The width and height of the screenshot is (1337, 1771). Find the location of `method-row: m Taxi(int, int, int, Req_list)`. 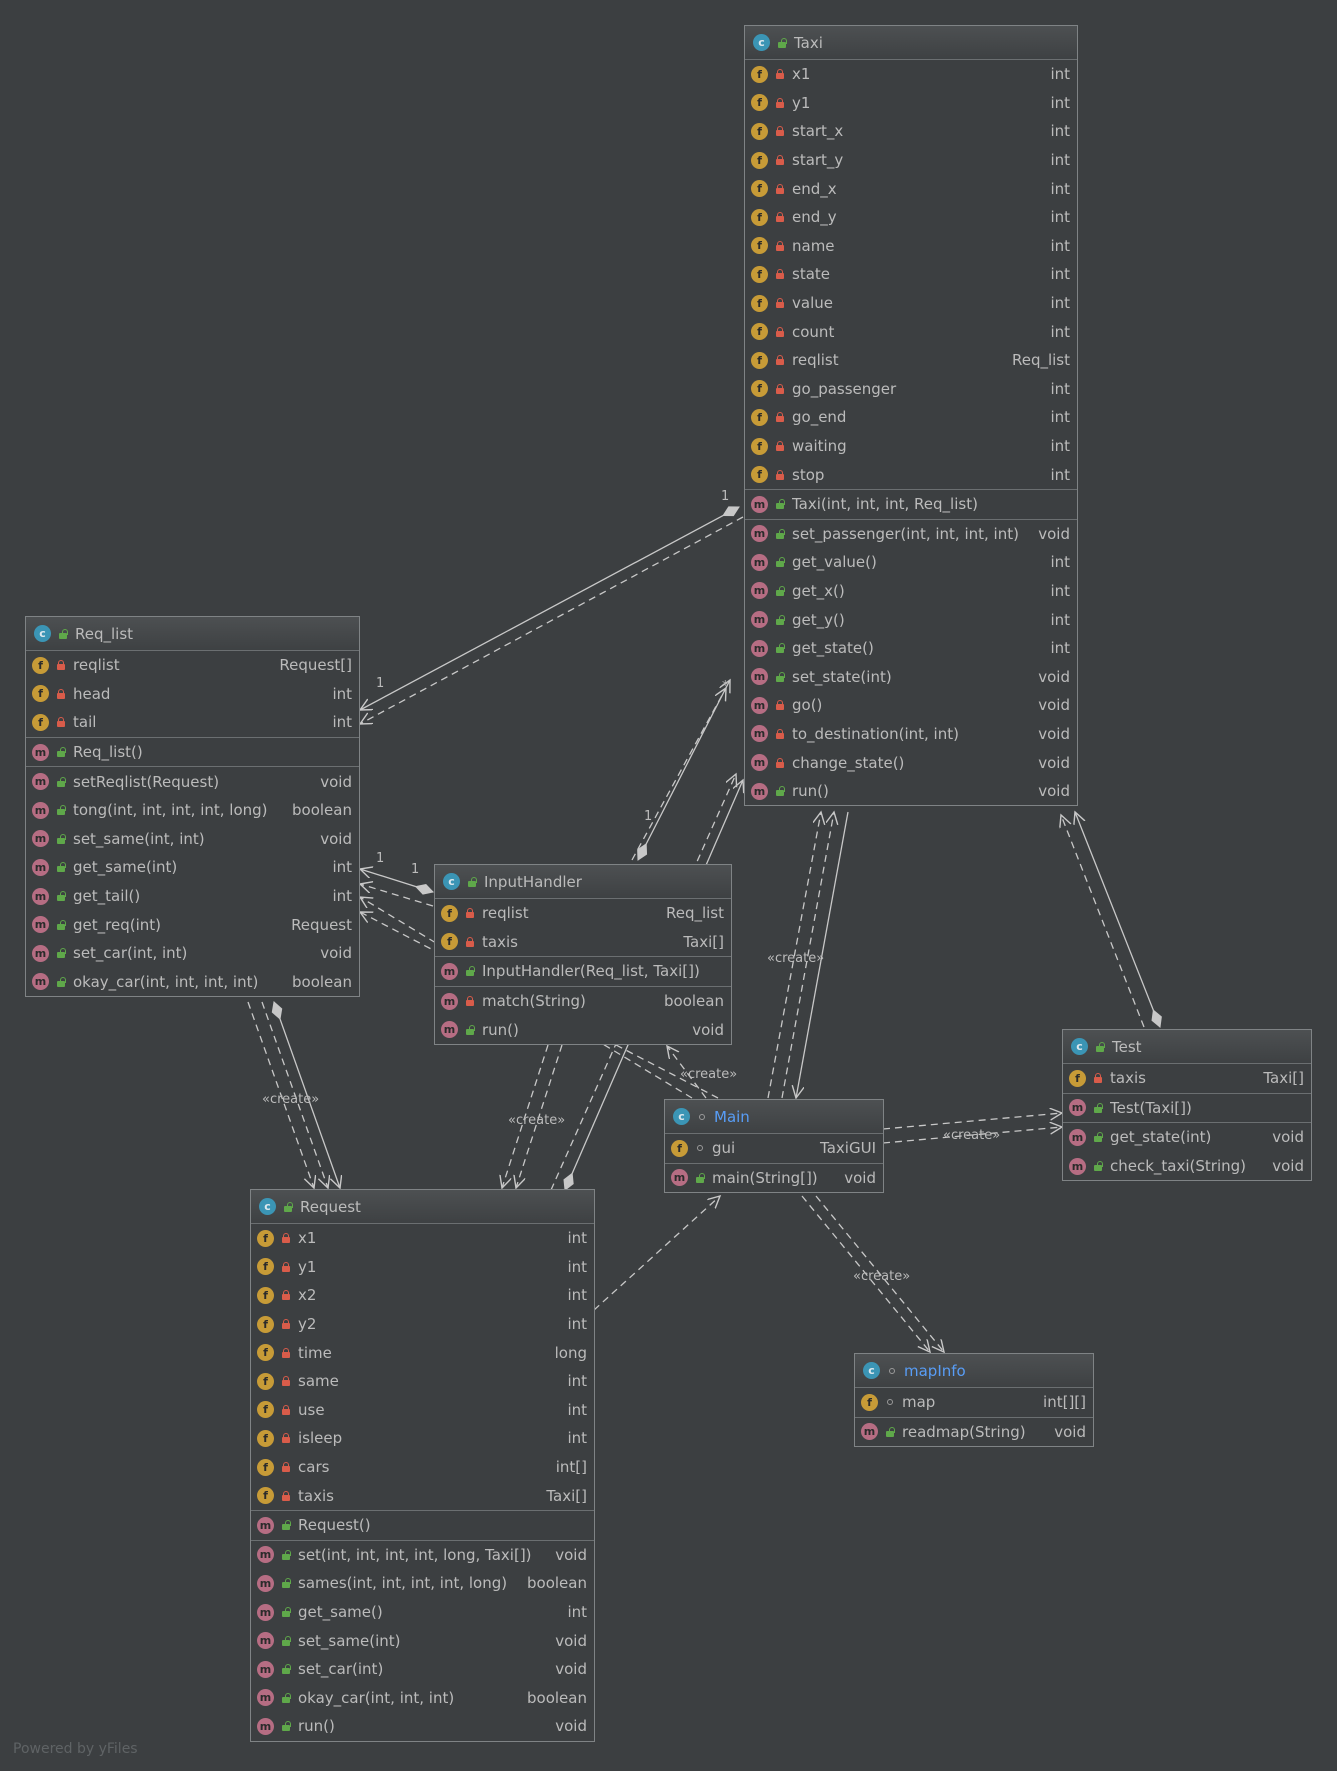

method-row: m Taxi(int, int, int, Req_list) is located at coordinates (911, 504).